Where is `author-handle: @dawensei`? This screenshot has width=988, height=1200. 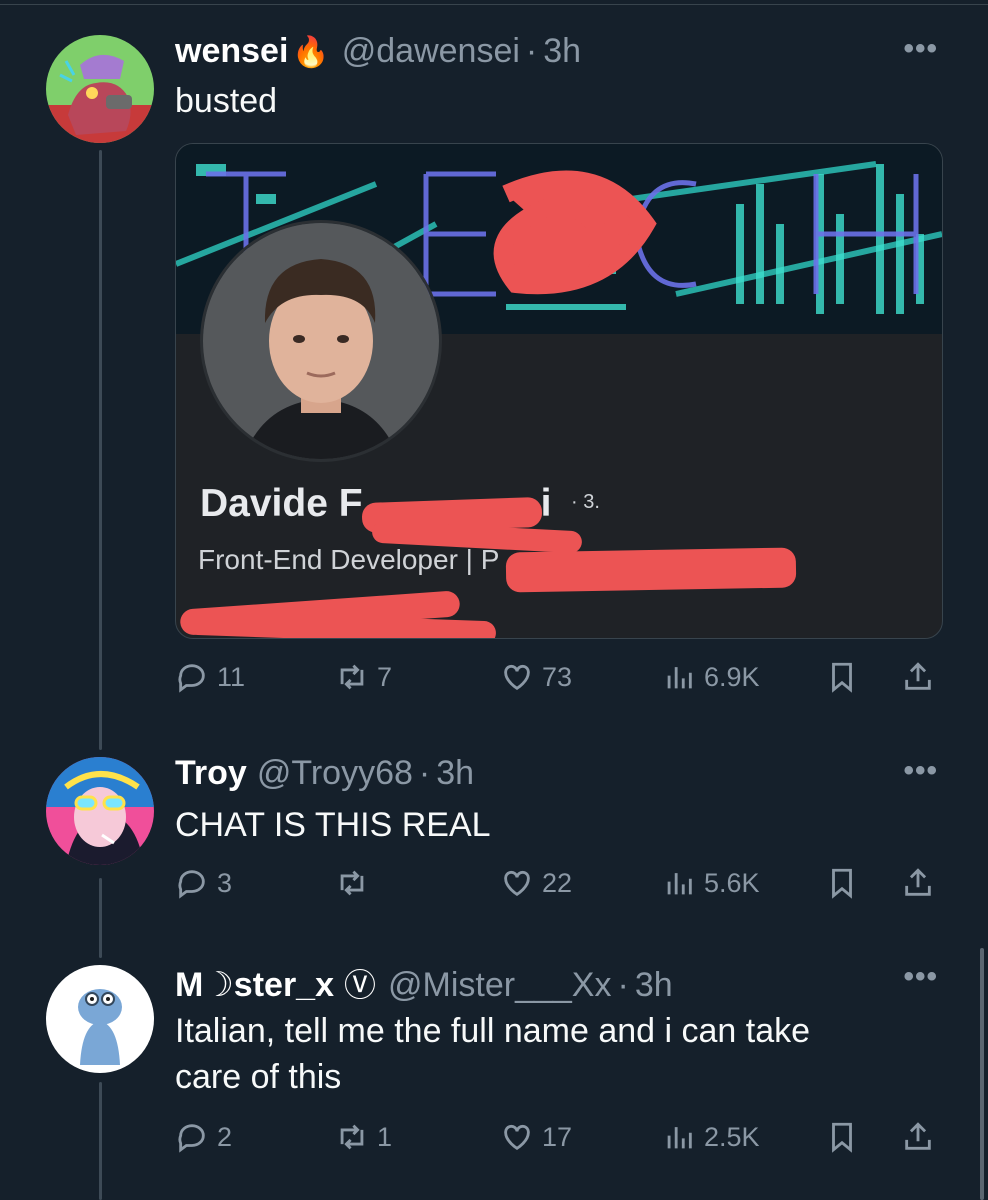 author-handle: @dawensei is located at coordinates (431, 51).